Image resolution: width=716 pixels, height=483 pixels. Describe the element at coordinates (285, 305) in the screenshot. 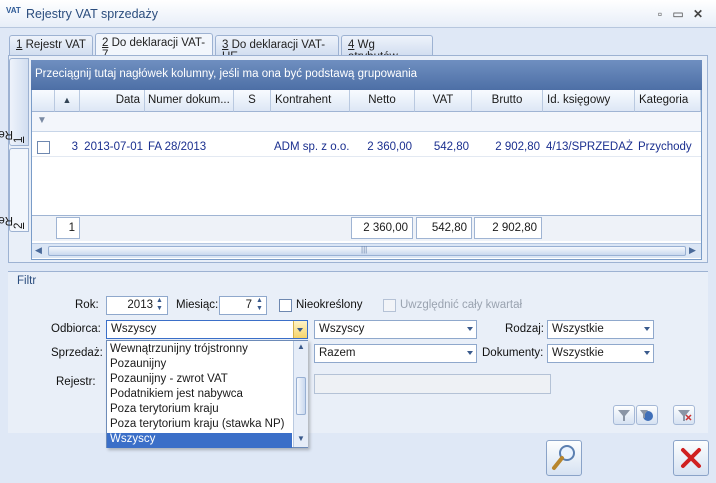

I see `nieokreslony-checkbox` at that location.